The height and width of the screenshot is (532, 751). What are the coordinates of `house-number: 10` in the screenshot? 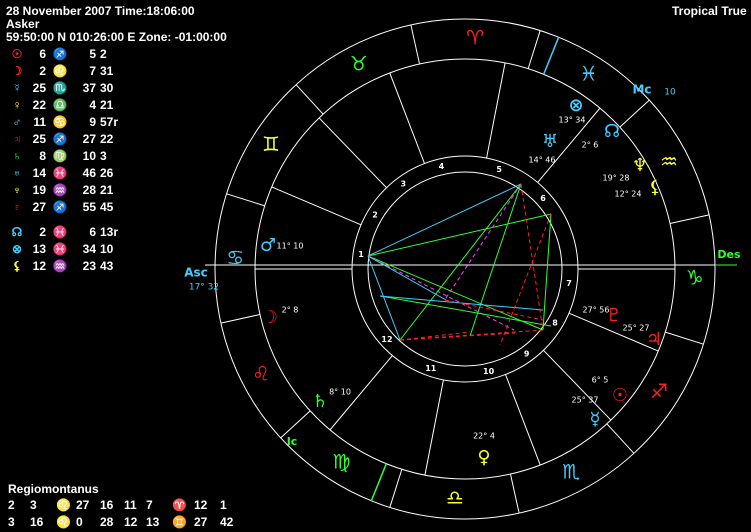 It's located at (489, 371).